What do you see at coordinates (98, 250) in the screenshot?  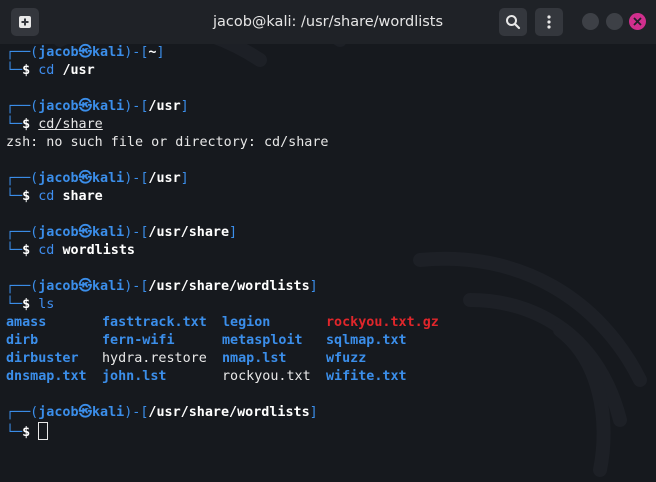 I see `command-arg: wordlists` at bounding box center [98, 250].